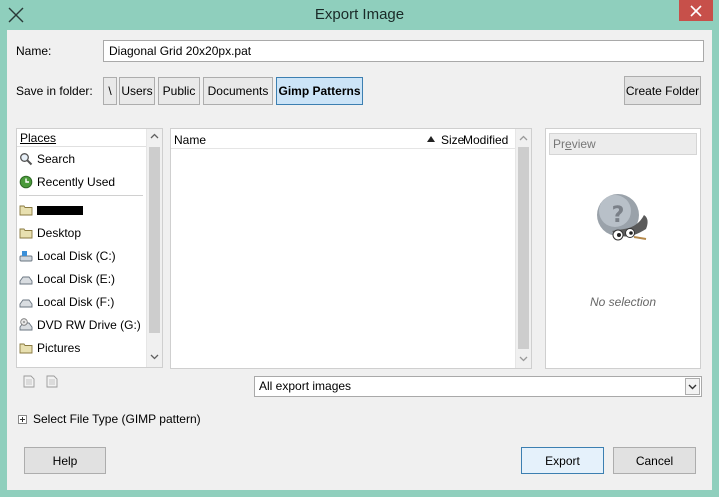  Describe the element at coordinates (319, 91) in the screenshot. I see `breadcrumb-gimp-patterns: Gimp Patterns` at that location.